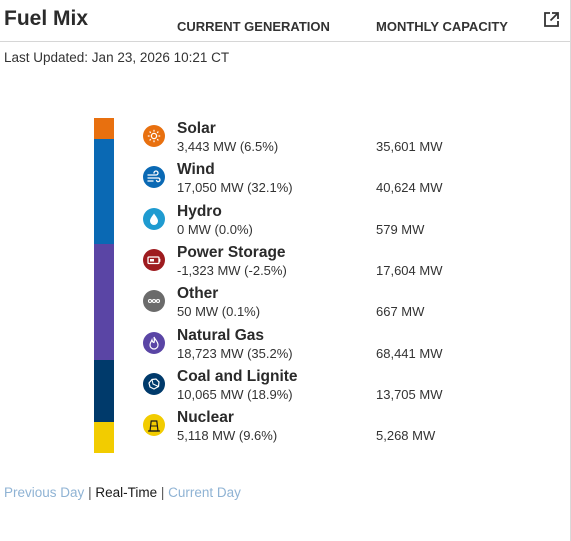  Describe the element at coordinates (235, 394) in the screenshot. I see `current-generation-value: 10,065 MW (18.9%)` at that location.